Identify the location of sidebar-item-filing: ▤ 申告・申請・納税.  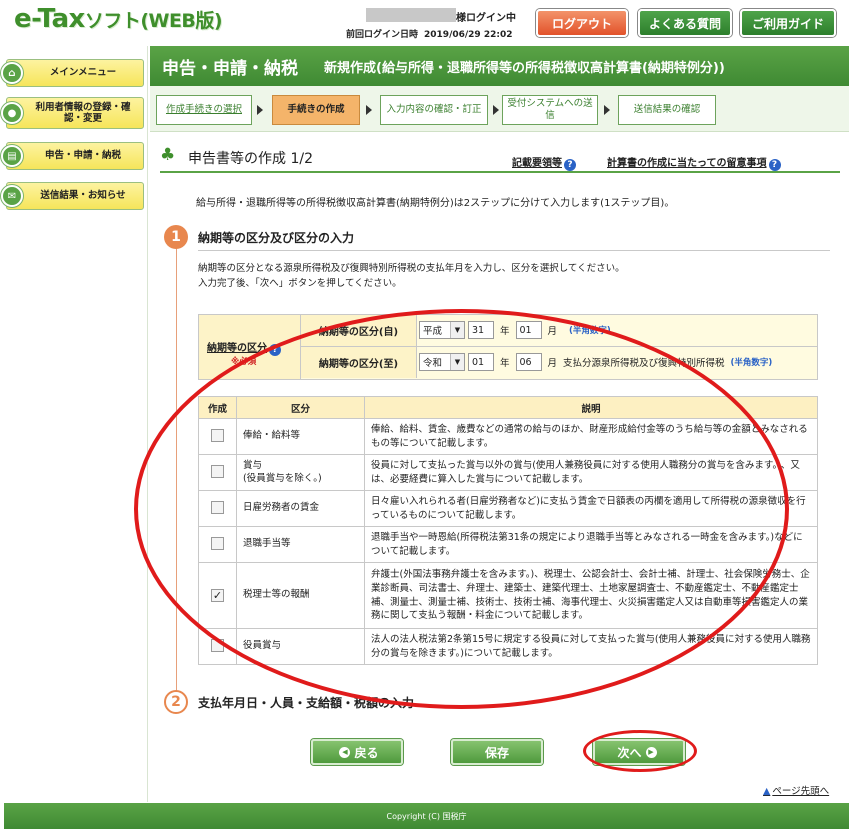
(72, 156).